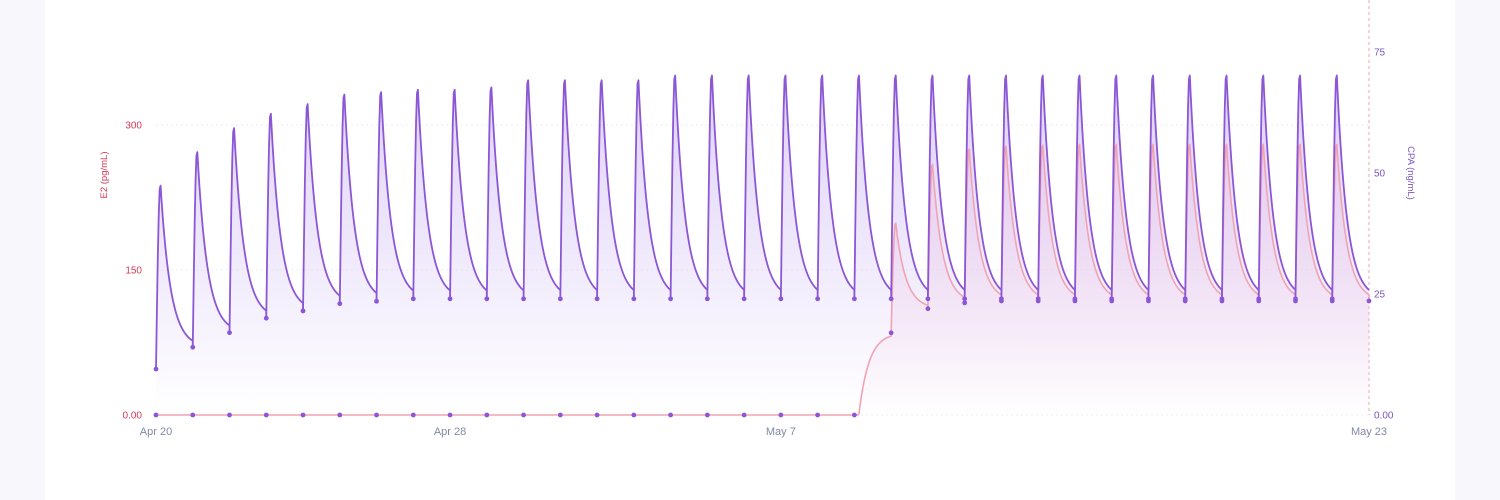 This screenshot has width=1500, height=500. What do you see at coordinates (156, 432) in the screenshot?
I see `x-tick-label: Apr 20` at bounding box center [156, 432].